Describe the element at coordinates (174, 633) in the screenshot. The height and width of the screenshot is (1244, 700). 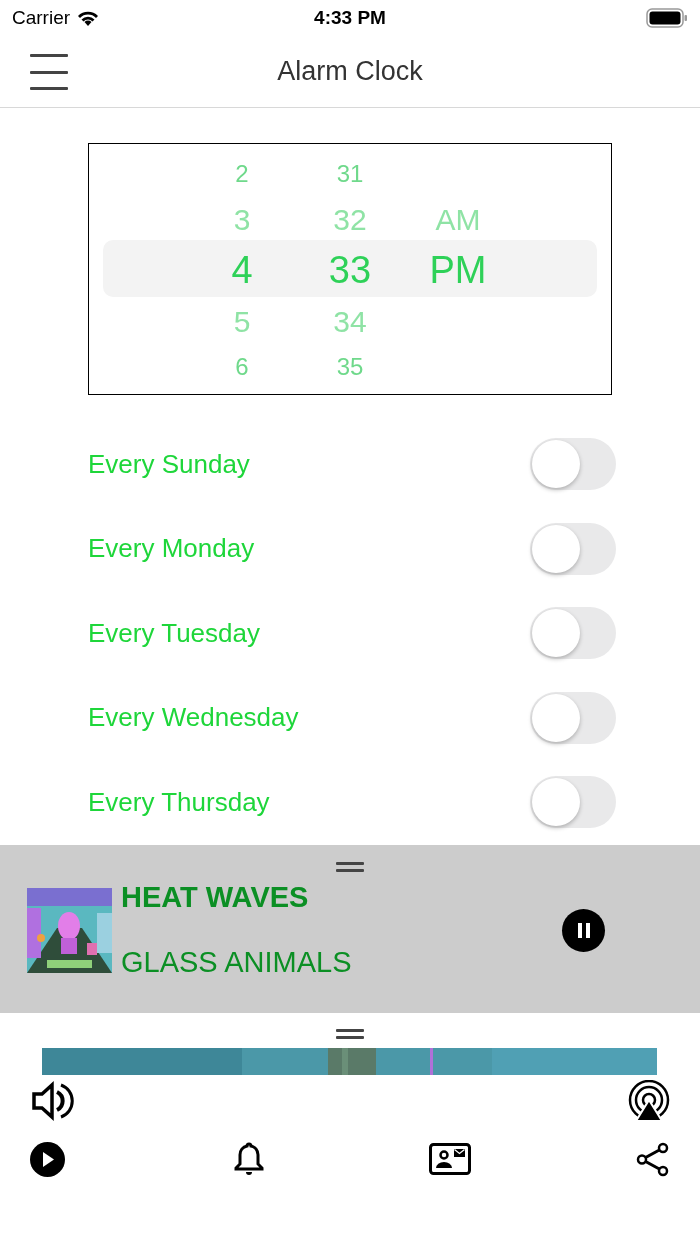
I see `alarm-label: Every Tuesday` at that location.